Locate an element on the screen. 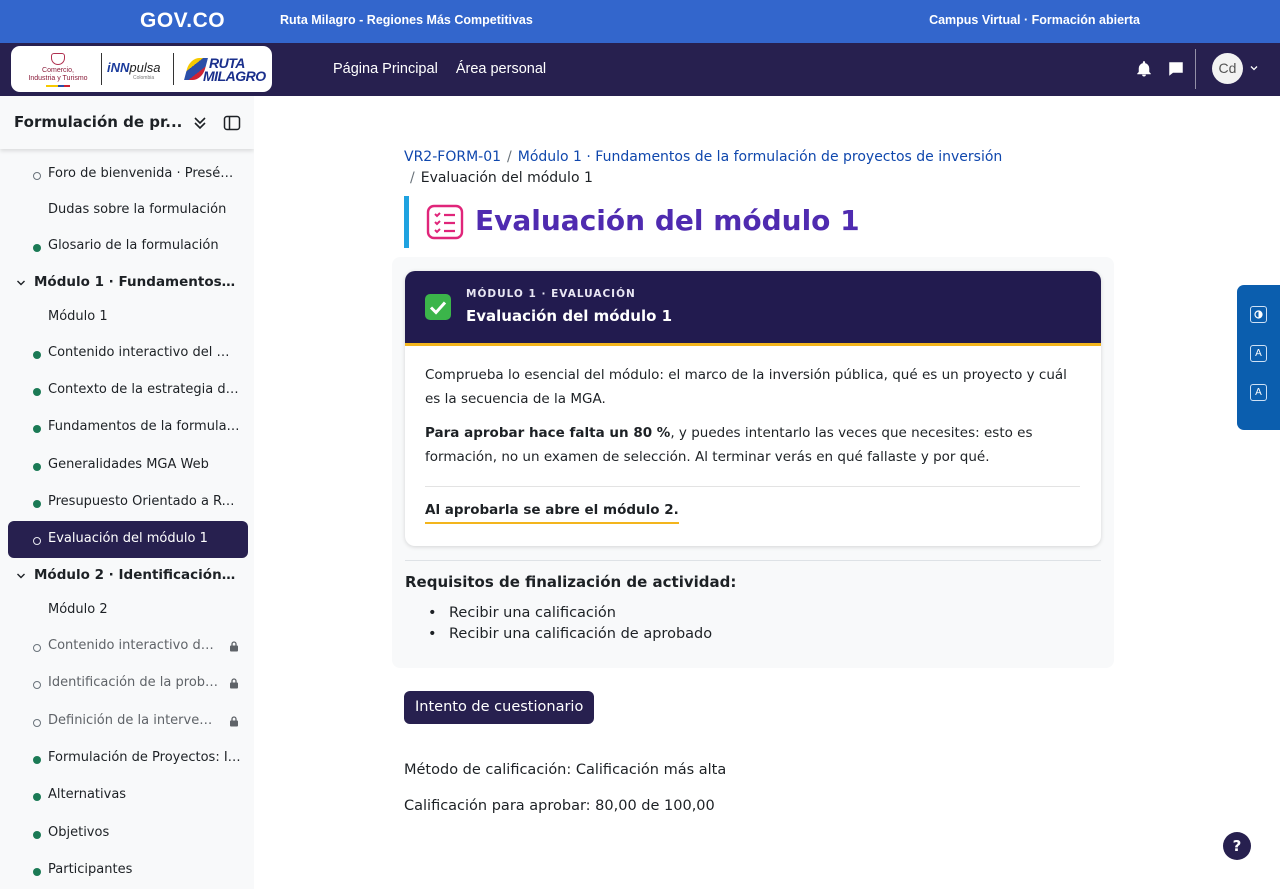 This screenshot has height=889, width=1280. milagro-text: MILAGRO is located at coordinates (234, 76).